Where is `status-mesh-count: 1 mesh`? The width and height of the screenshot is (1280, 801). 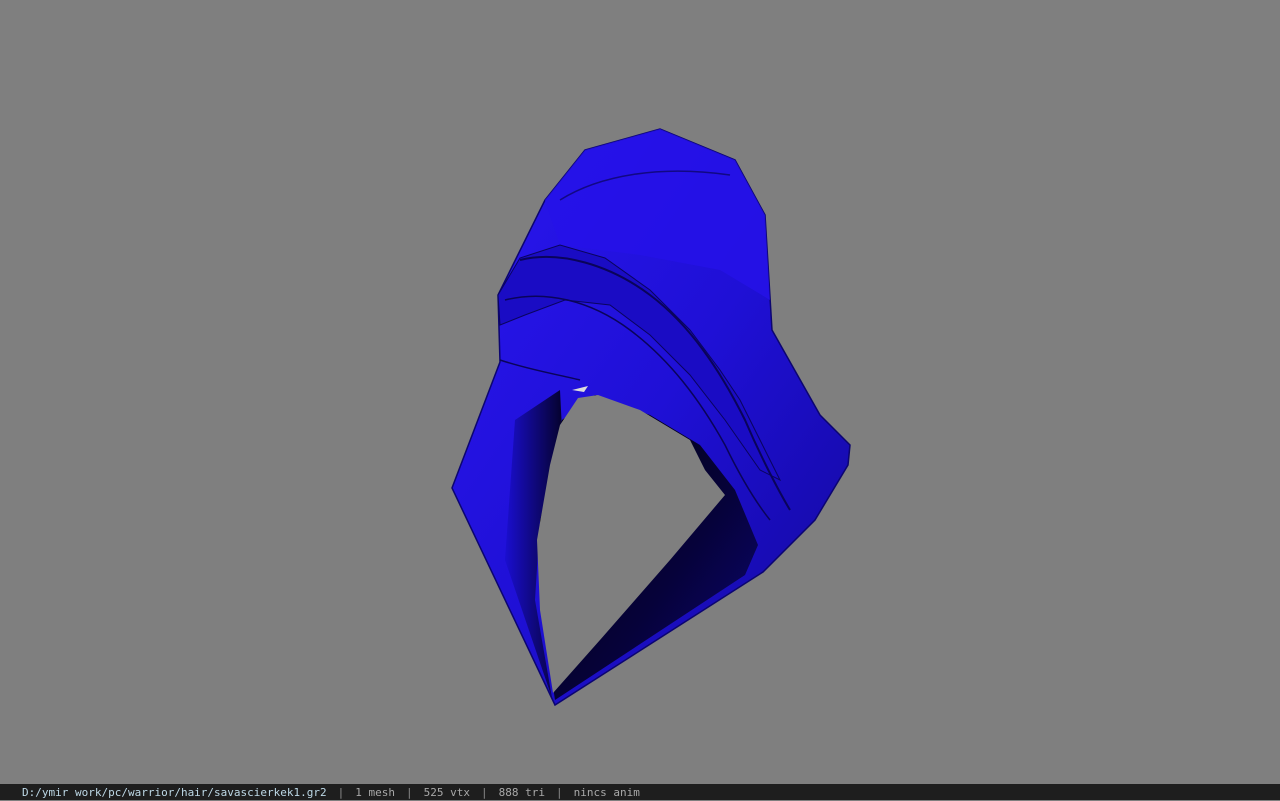 status-mesh-count: 1 mesh is located at coordinates (375, 792).